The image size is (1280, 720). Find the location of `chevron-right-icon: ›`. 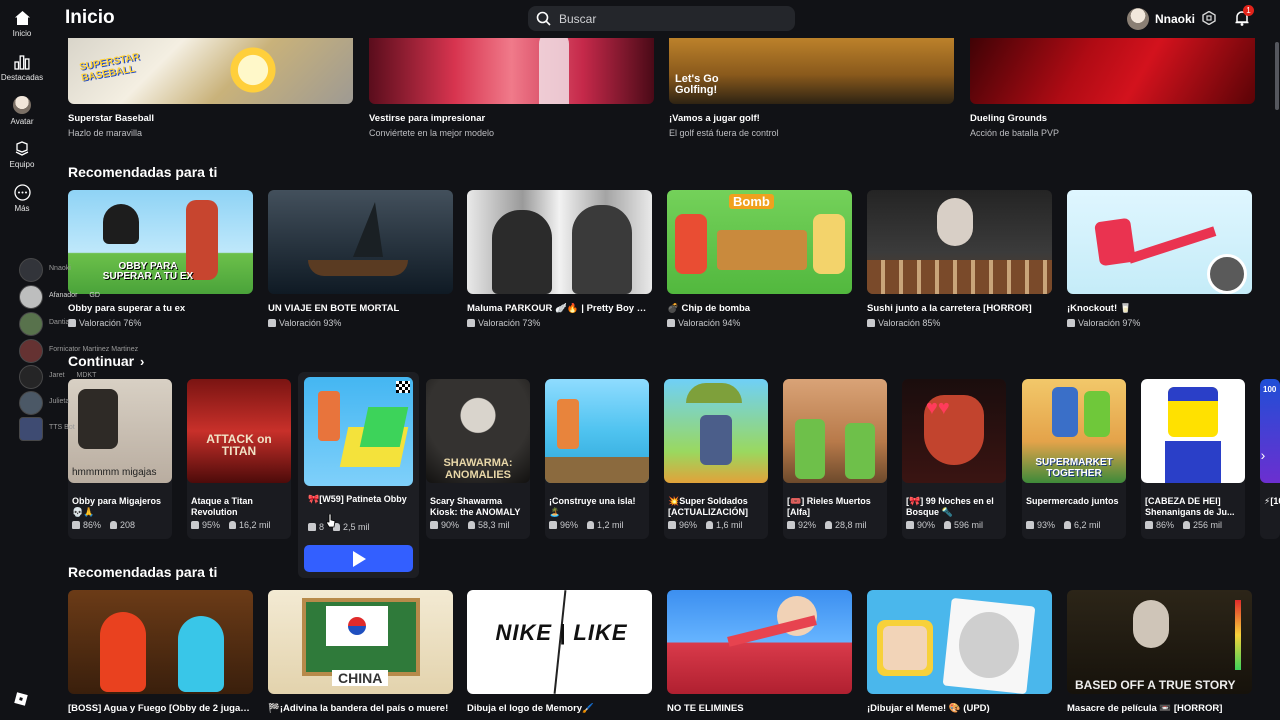

chevron-right-icon: › is located at coordinates (1263, 455).